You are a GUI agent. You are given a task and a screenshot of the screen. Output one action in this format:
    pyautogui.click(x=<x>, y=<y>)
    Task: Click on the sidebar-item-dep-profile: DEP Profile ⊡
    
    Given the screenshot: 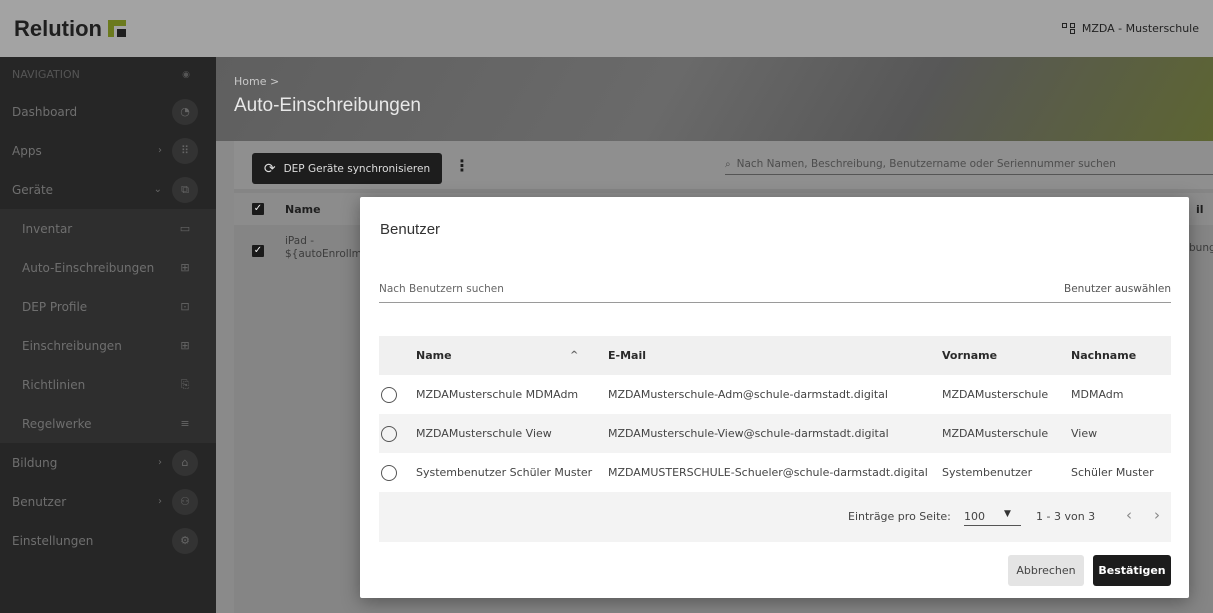 What is the action you would take?
    pyautogui.click(x=108, y=306)
    